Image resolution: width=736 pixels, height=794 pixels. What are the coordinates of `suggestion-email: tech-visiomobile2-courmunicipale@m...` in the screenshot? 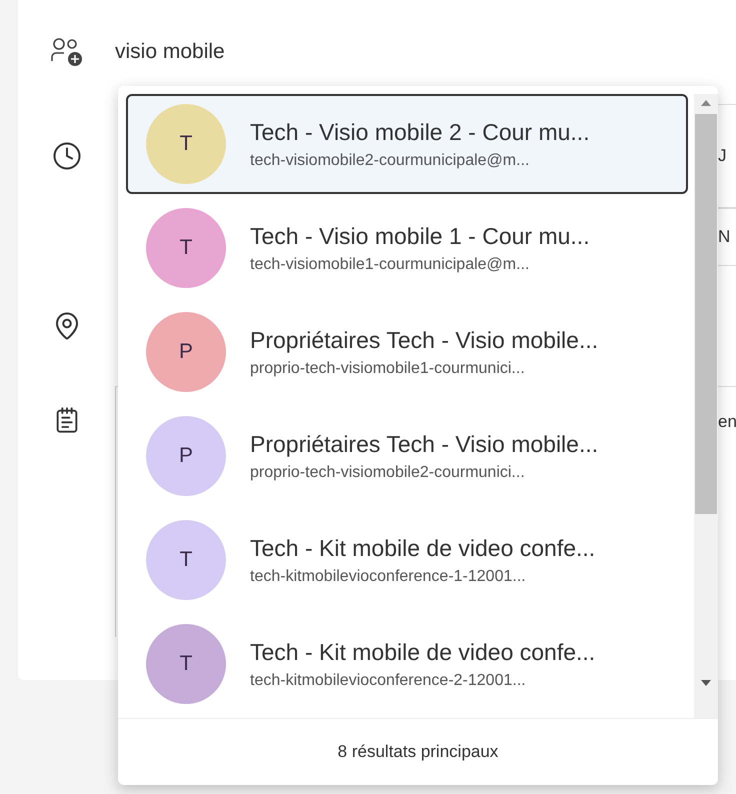 It's located at (390, 161).